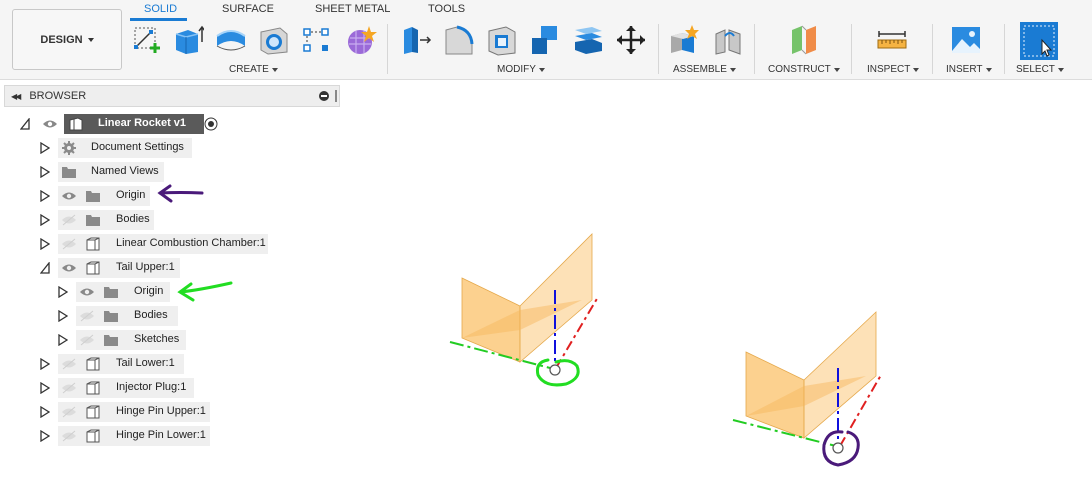 The width and height of the screenshot is (1092, 503). Describe the element at coordinates (188, 40) in the screenshot. I see `extrude-icon` at that location.